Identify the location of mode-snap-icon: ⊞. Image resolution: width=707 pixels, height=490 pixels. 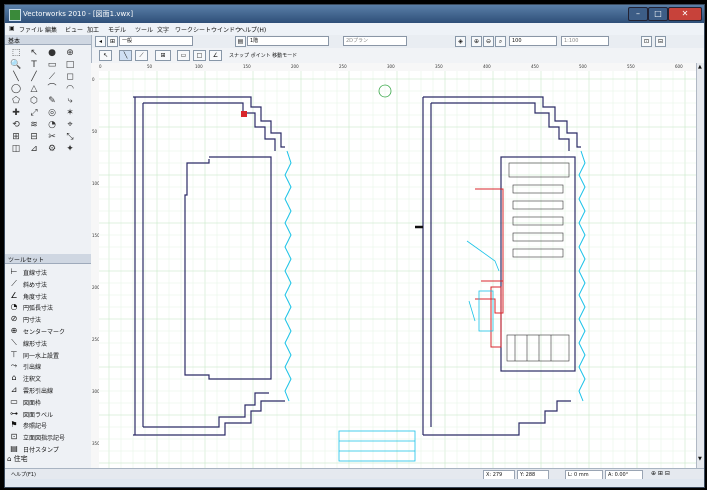
(163, 55).